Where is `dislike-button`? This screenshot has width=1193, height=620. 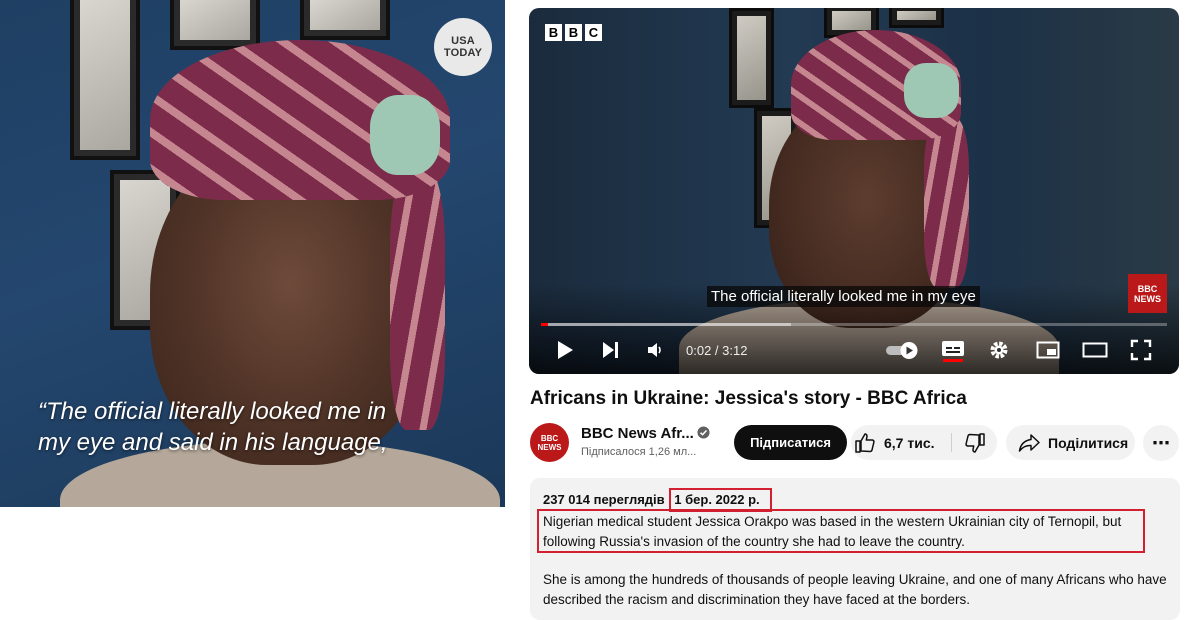 dislike-button is located at coordinates (975, 442).